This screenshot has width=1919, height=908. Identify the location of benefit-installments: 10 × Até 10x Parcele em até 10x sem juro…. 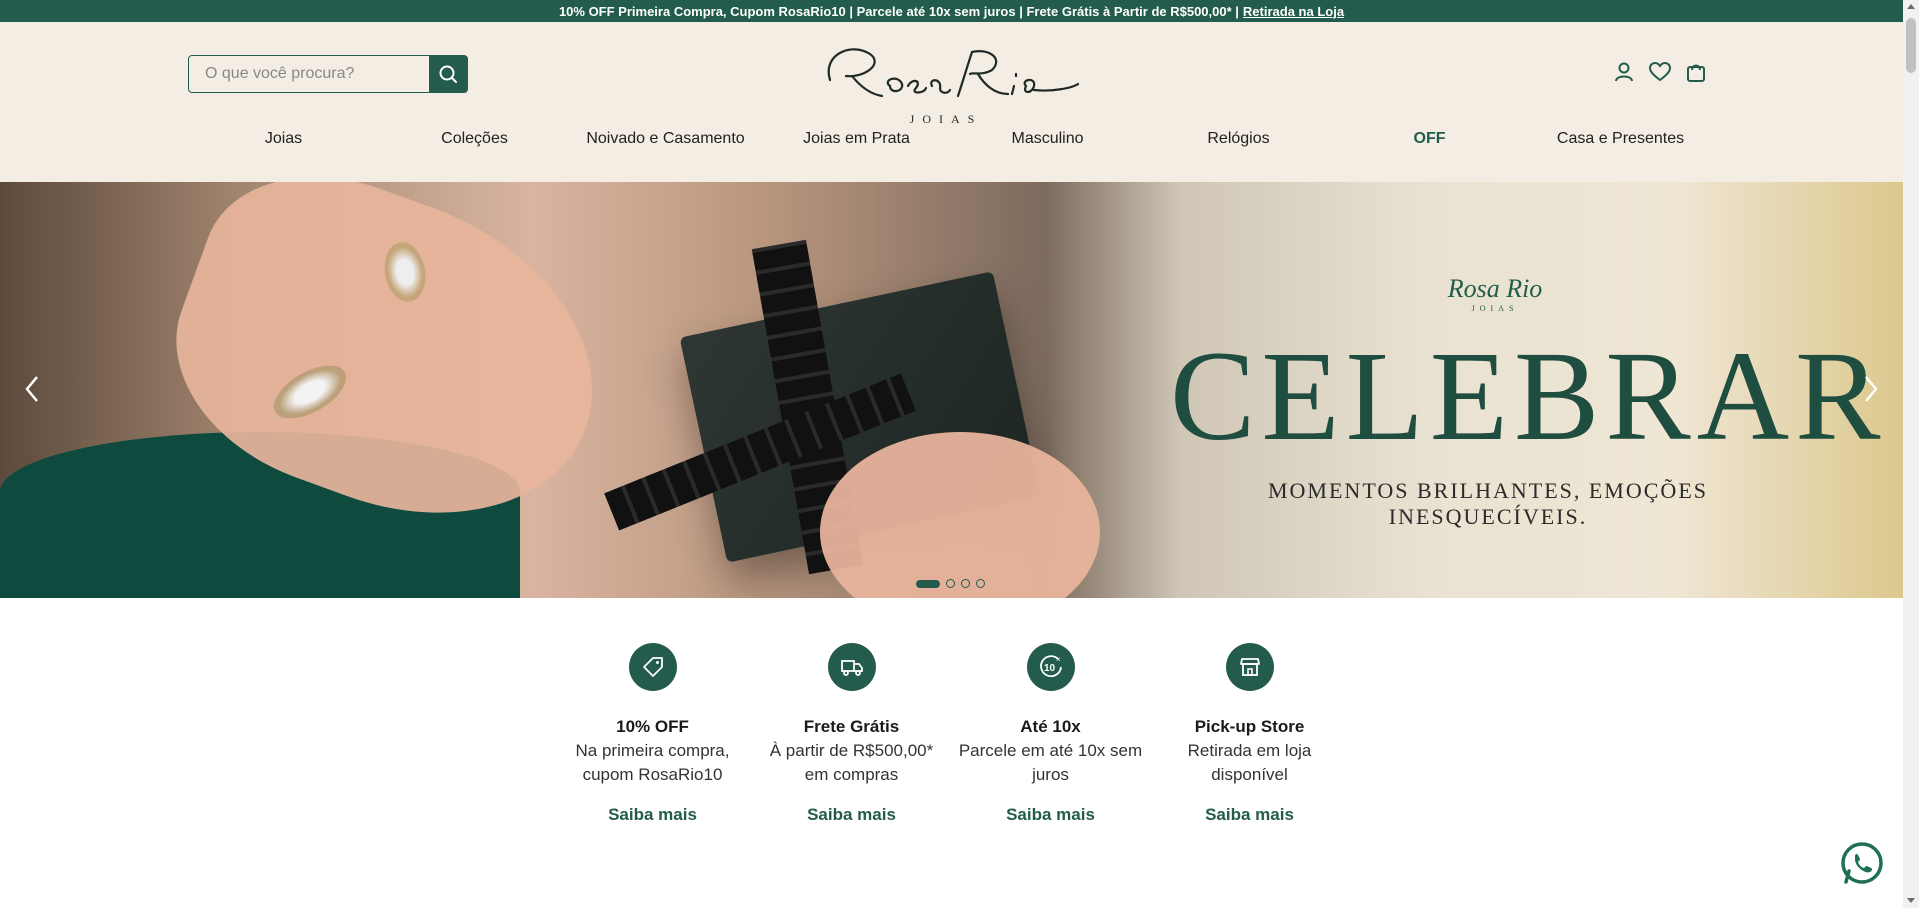
(1050, 734).